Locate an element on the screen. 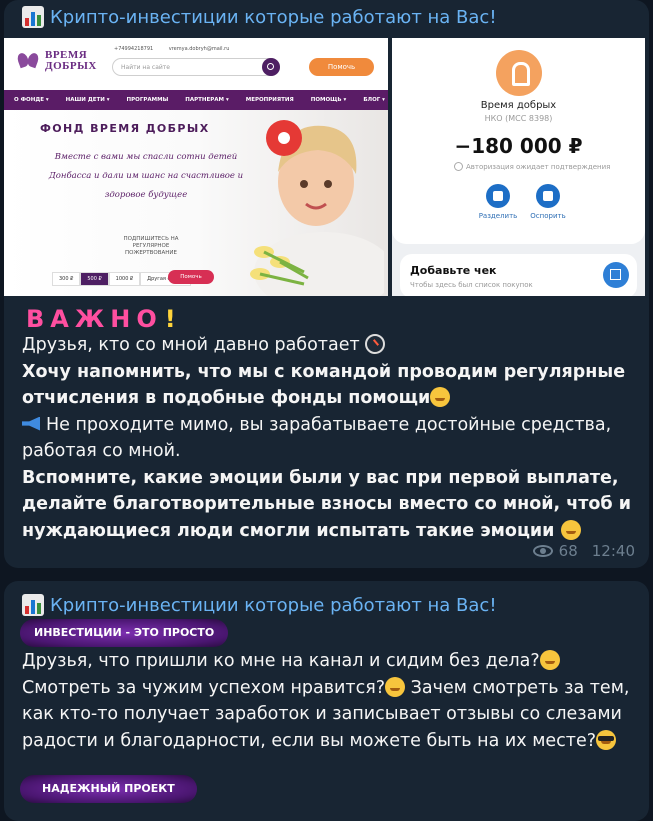 The image size is (653, 821). child-photo is located at coordinates (317, 208).